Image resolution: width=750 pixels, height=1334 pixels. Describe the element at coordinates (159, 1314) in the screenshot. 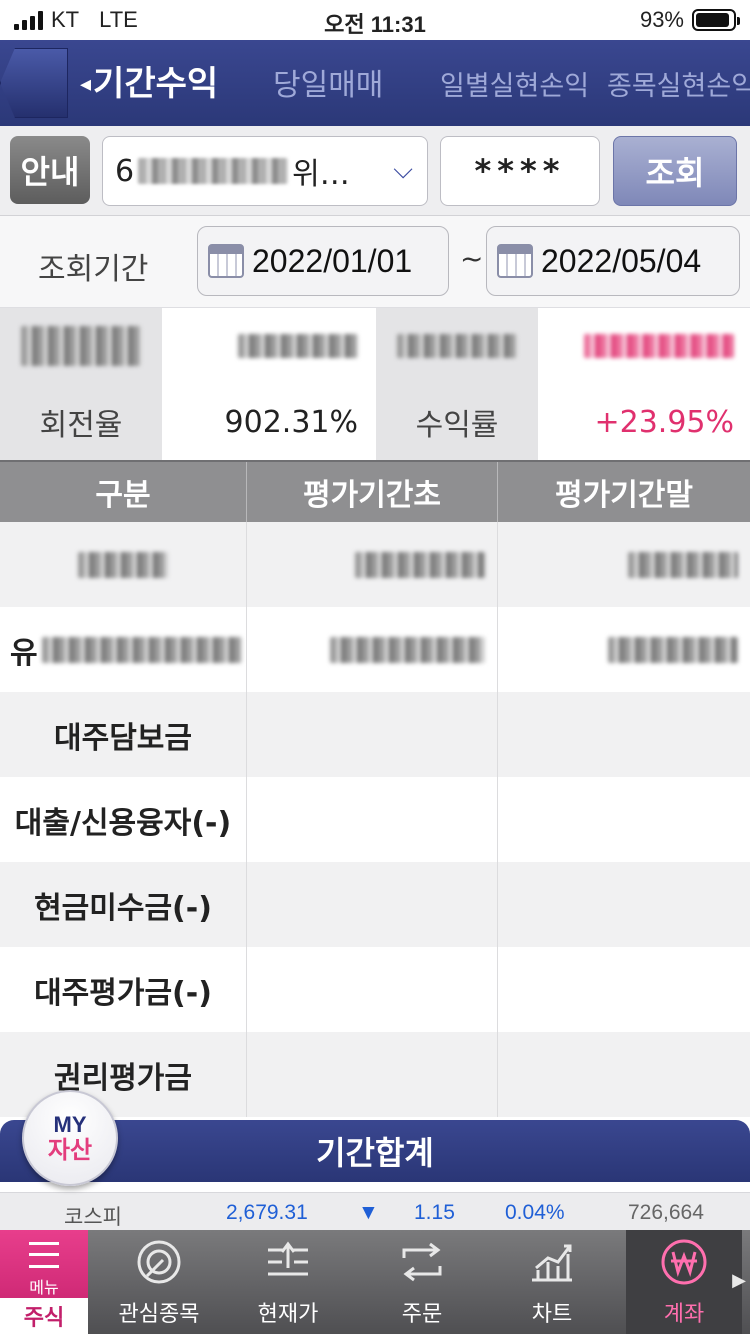

I see `nav-label: 관심종목` at that location.